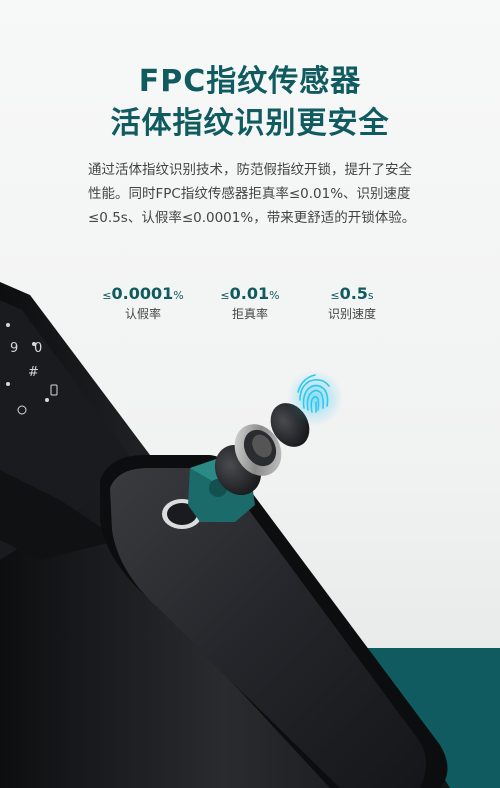  Describe the element at coordinates (315, 398) in the screenshot. I see `fingerprint-icon` at that location.